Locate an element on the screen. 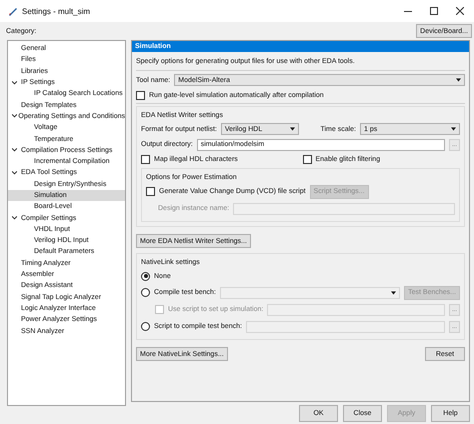 This screenshot has height=424, width=474. maximize-icon is located at coordinates (434, 11).